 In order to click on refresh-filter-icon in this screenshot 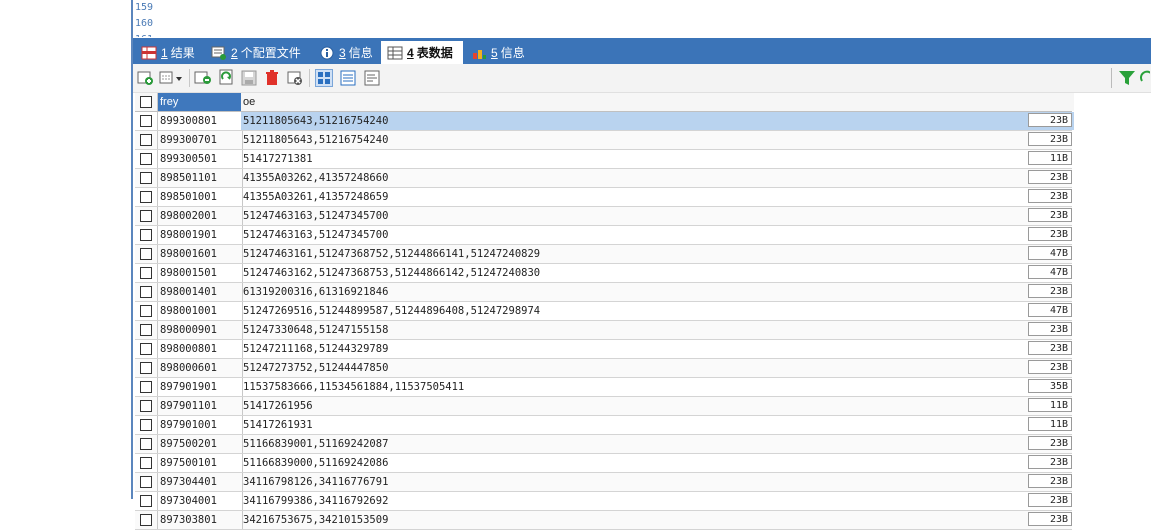, I will do `click(1144, 78)`.